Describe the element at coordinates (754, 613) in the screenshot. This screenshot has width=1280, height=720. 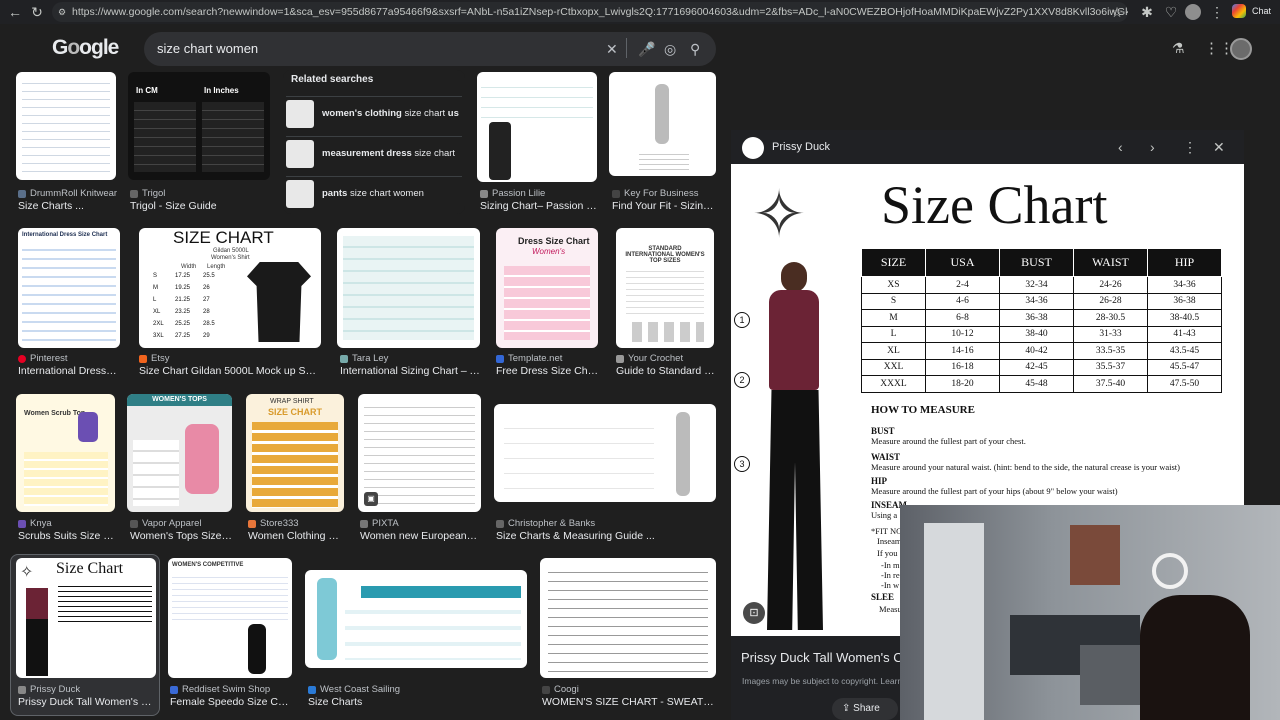
I see `lens-search-icon: ⊡` at that location.